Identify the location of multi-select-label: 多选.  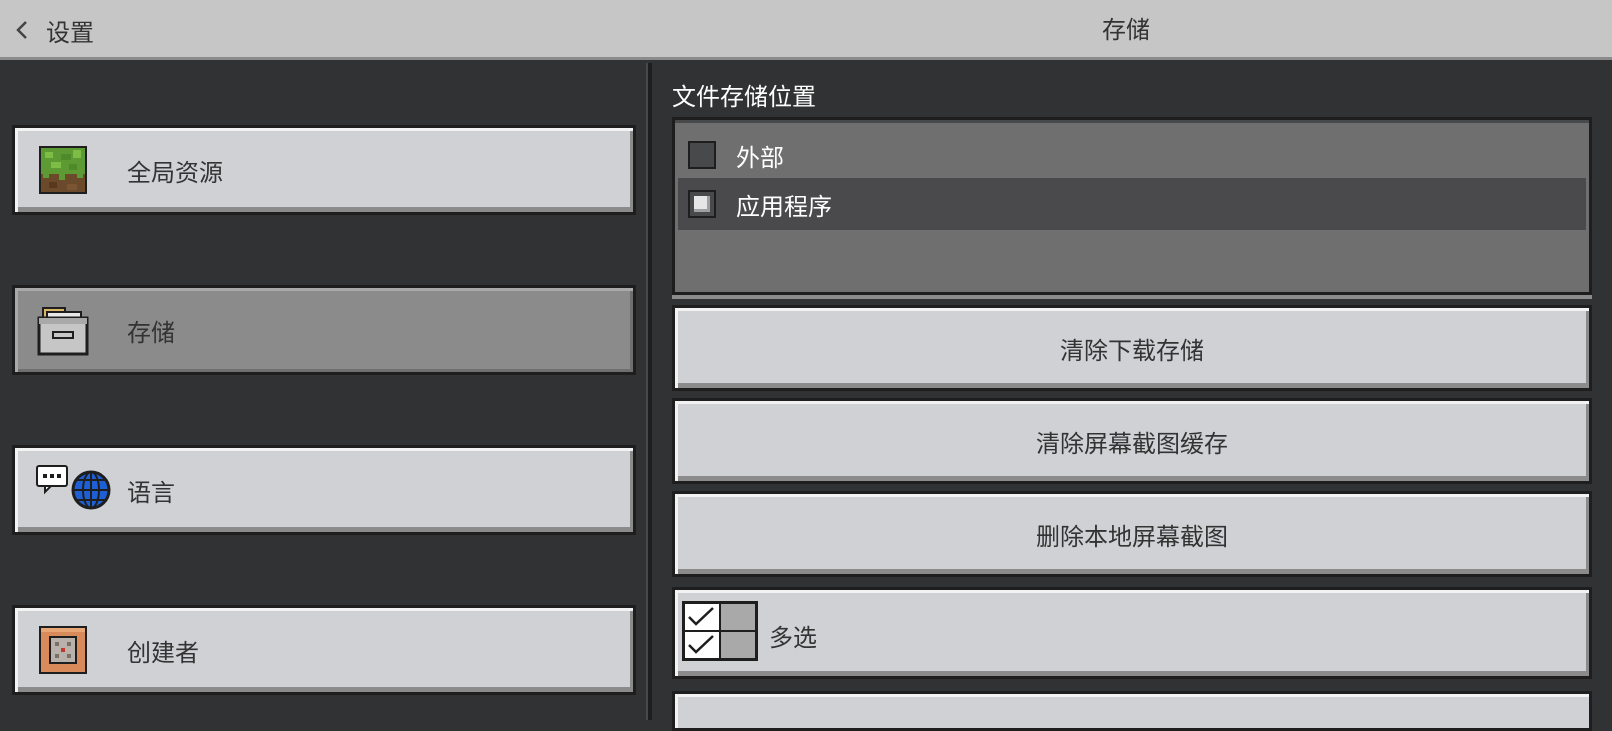
(793, 638).